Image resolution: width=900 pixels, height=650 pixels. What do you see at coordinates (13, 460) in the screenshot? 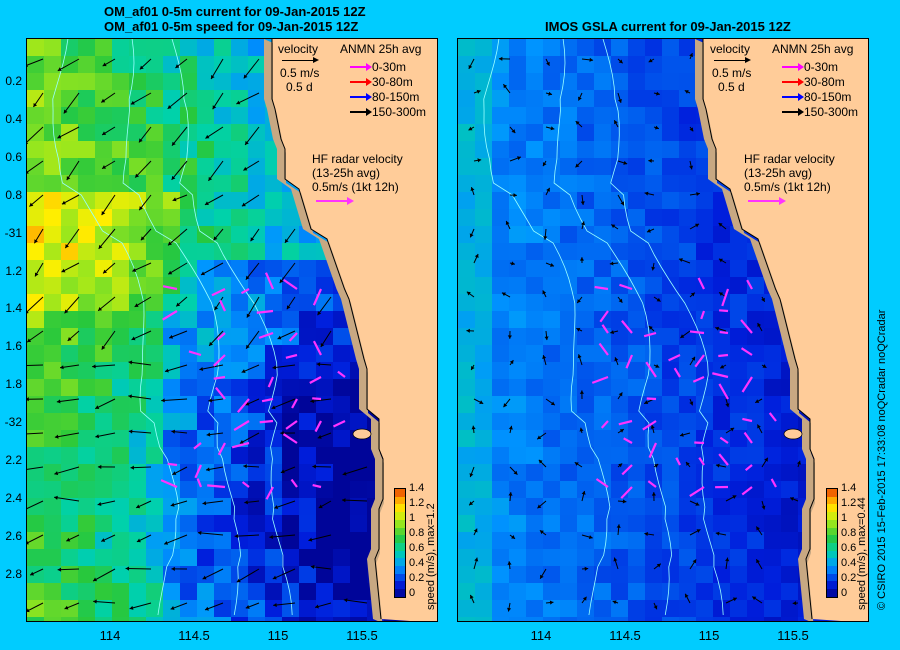
I see `y-tick-label: 2.2` at bounding box center [13, 460].